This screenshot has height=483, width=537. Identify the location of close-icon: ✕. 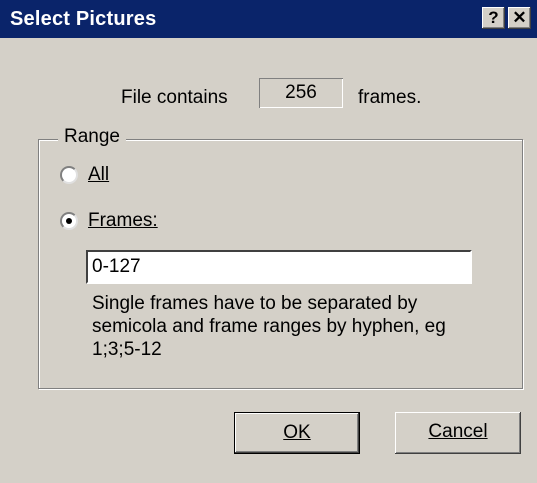
(519, 17).